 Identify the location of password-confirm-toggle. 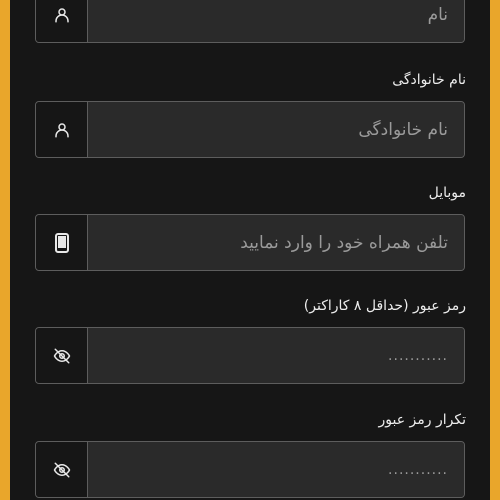
(62, 469).